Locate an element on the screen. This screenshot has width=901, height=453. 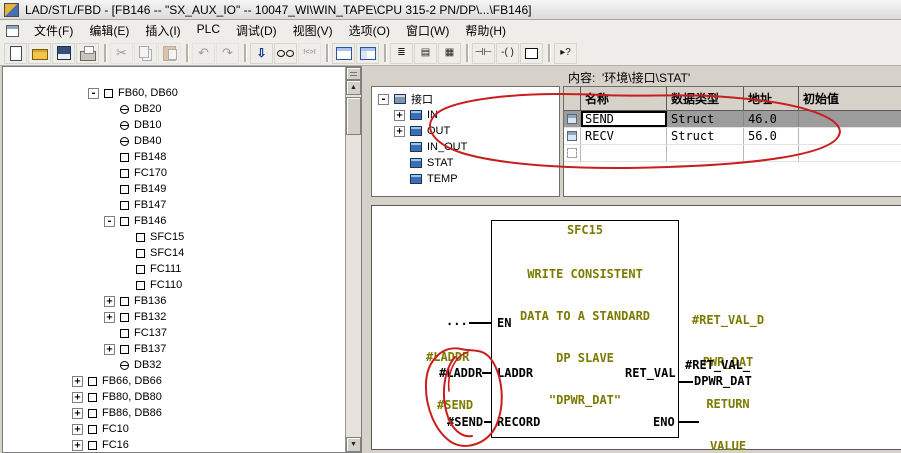
tree-item-sfc15: SFC15 is located at coordinates (174, 237).